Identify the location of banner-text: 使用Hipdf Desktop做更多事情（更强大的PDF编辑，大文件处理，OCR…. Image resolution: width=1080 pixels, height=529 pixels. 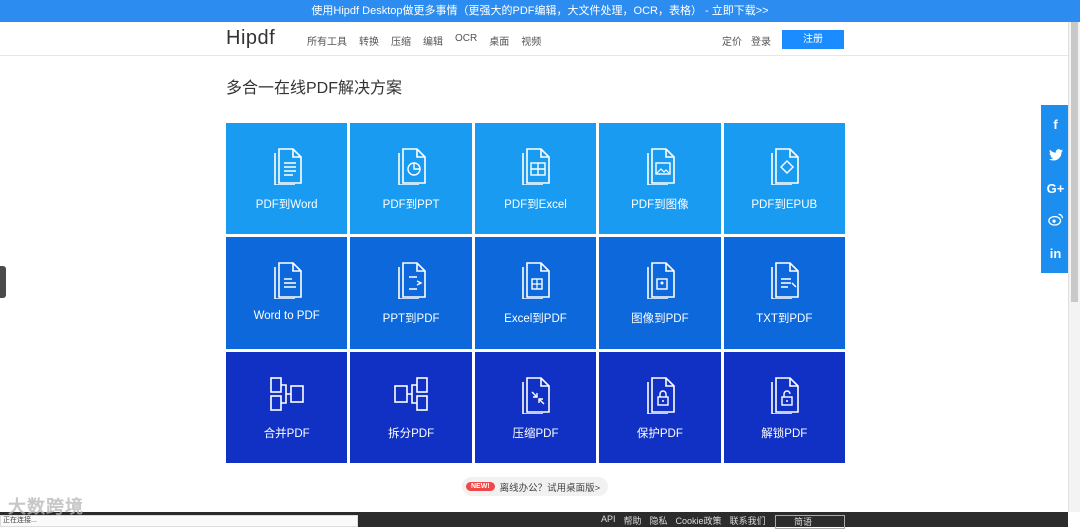
(506, 11).